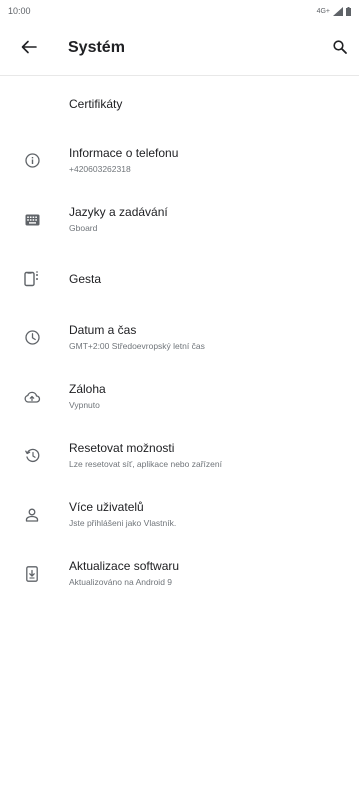  What do you see at coordinates (87, 389) in the screenshot?
I see `list-item-title: Záloha` at bounding box center [87, 389].